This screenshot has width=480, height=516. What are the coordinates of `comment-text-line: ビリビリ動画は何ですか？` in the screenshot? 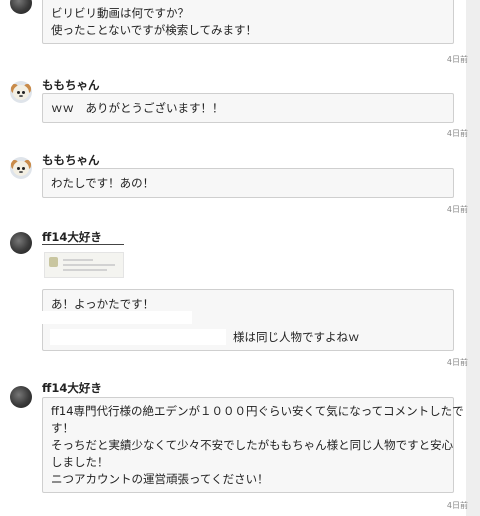 It's located at (120, 13).